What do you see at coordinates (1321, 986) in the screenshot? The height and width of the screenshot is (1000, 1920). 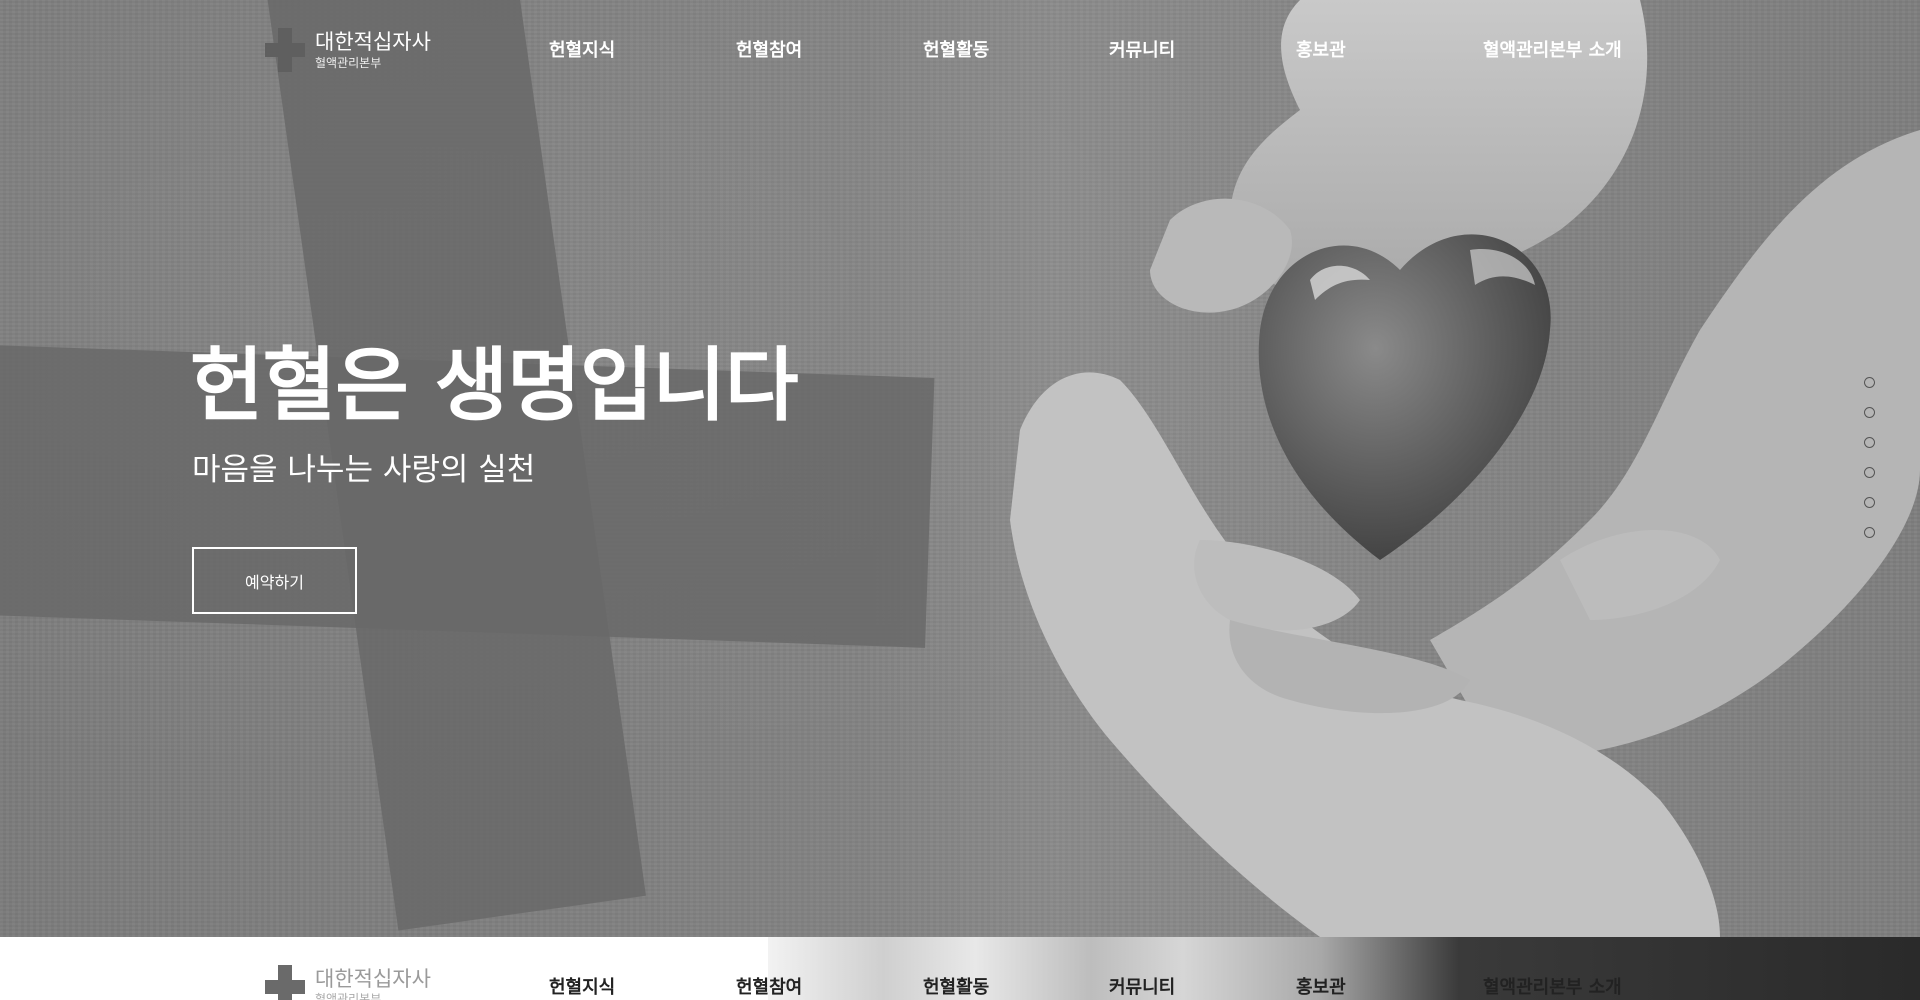 I see `sticky-nav-item-pr-hall: 홍보관` at bounding box center [1321, 986].